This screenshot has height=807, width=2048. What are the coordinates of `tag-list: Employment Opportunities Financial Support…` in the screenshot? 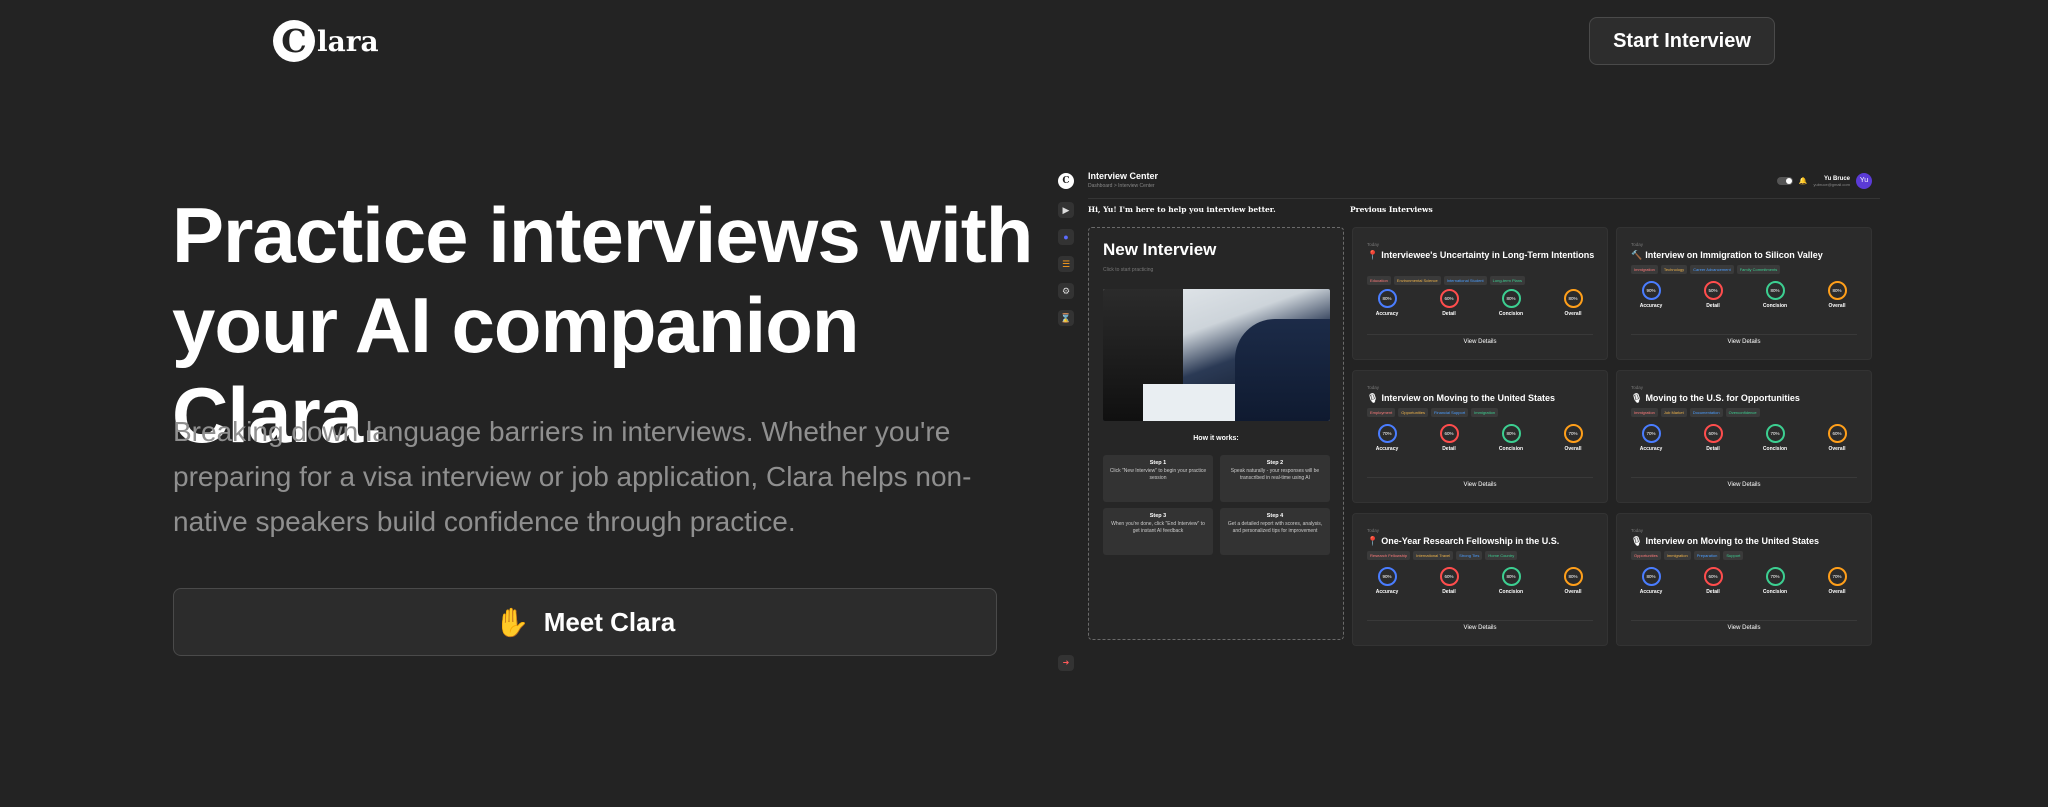 It's located at (1433, 412).